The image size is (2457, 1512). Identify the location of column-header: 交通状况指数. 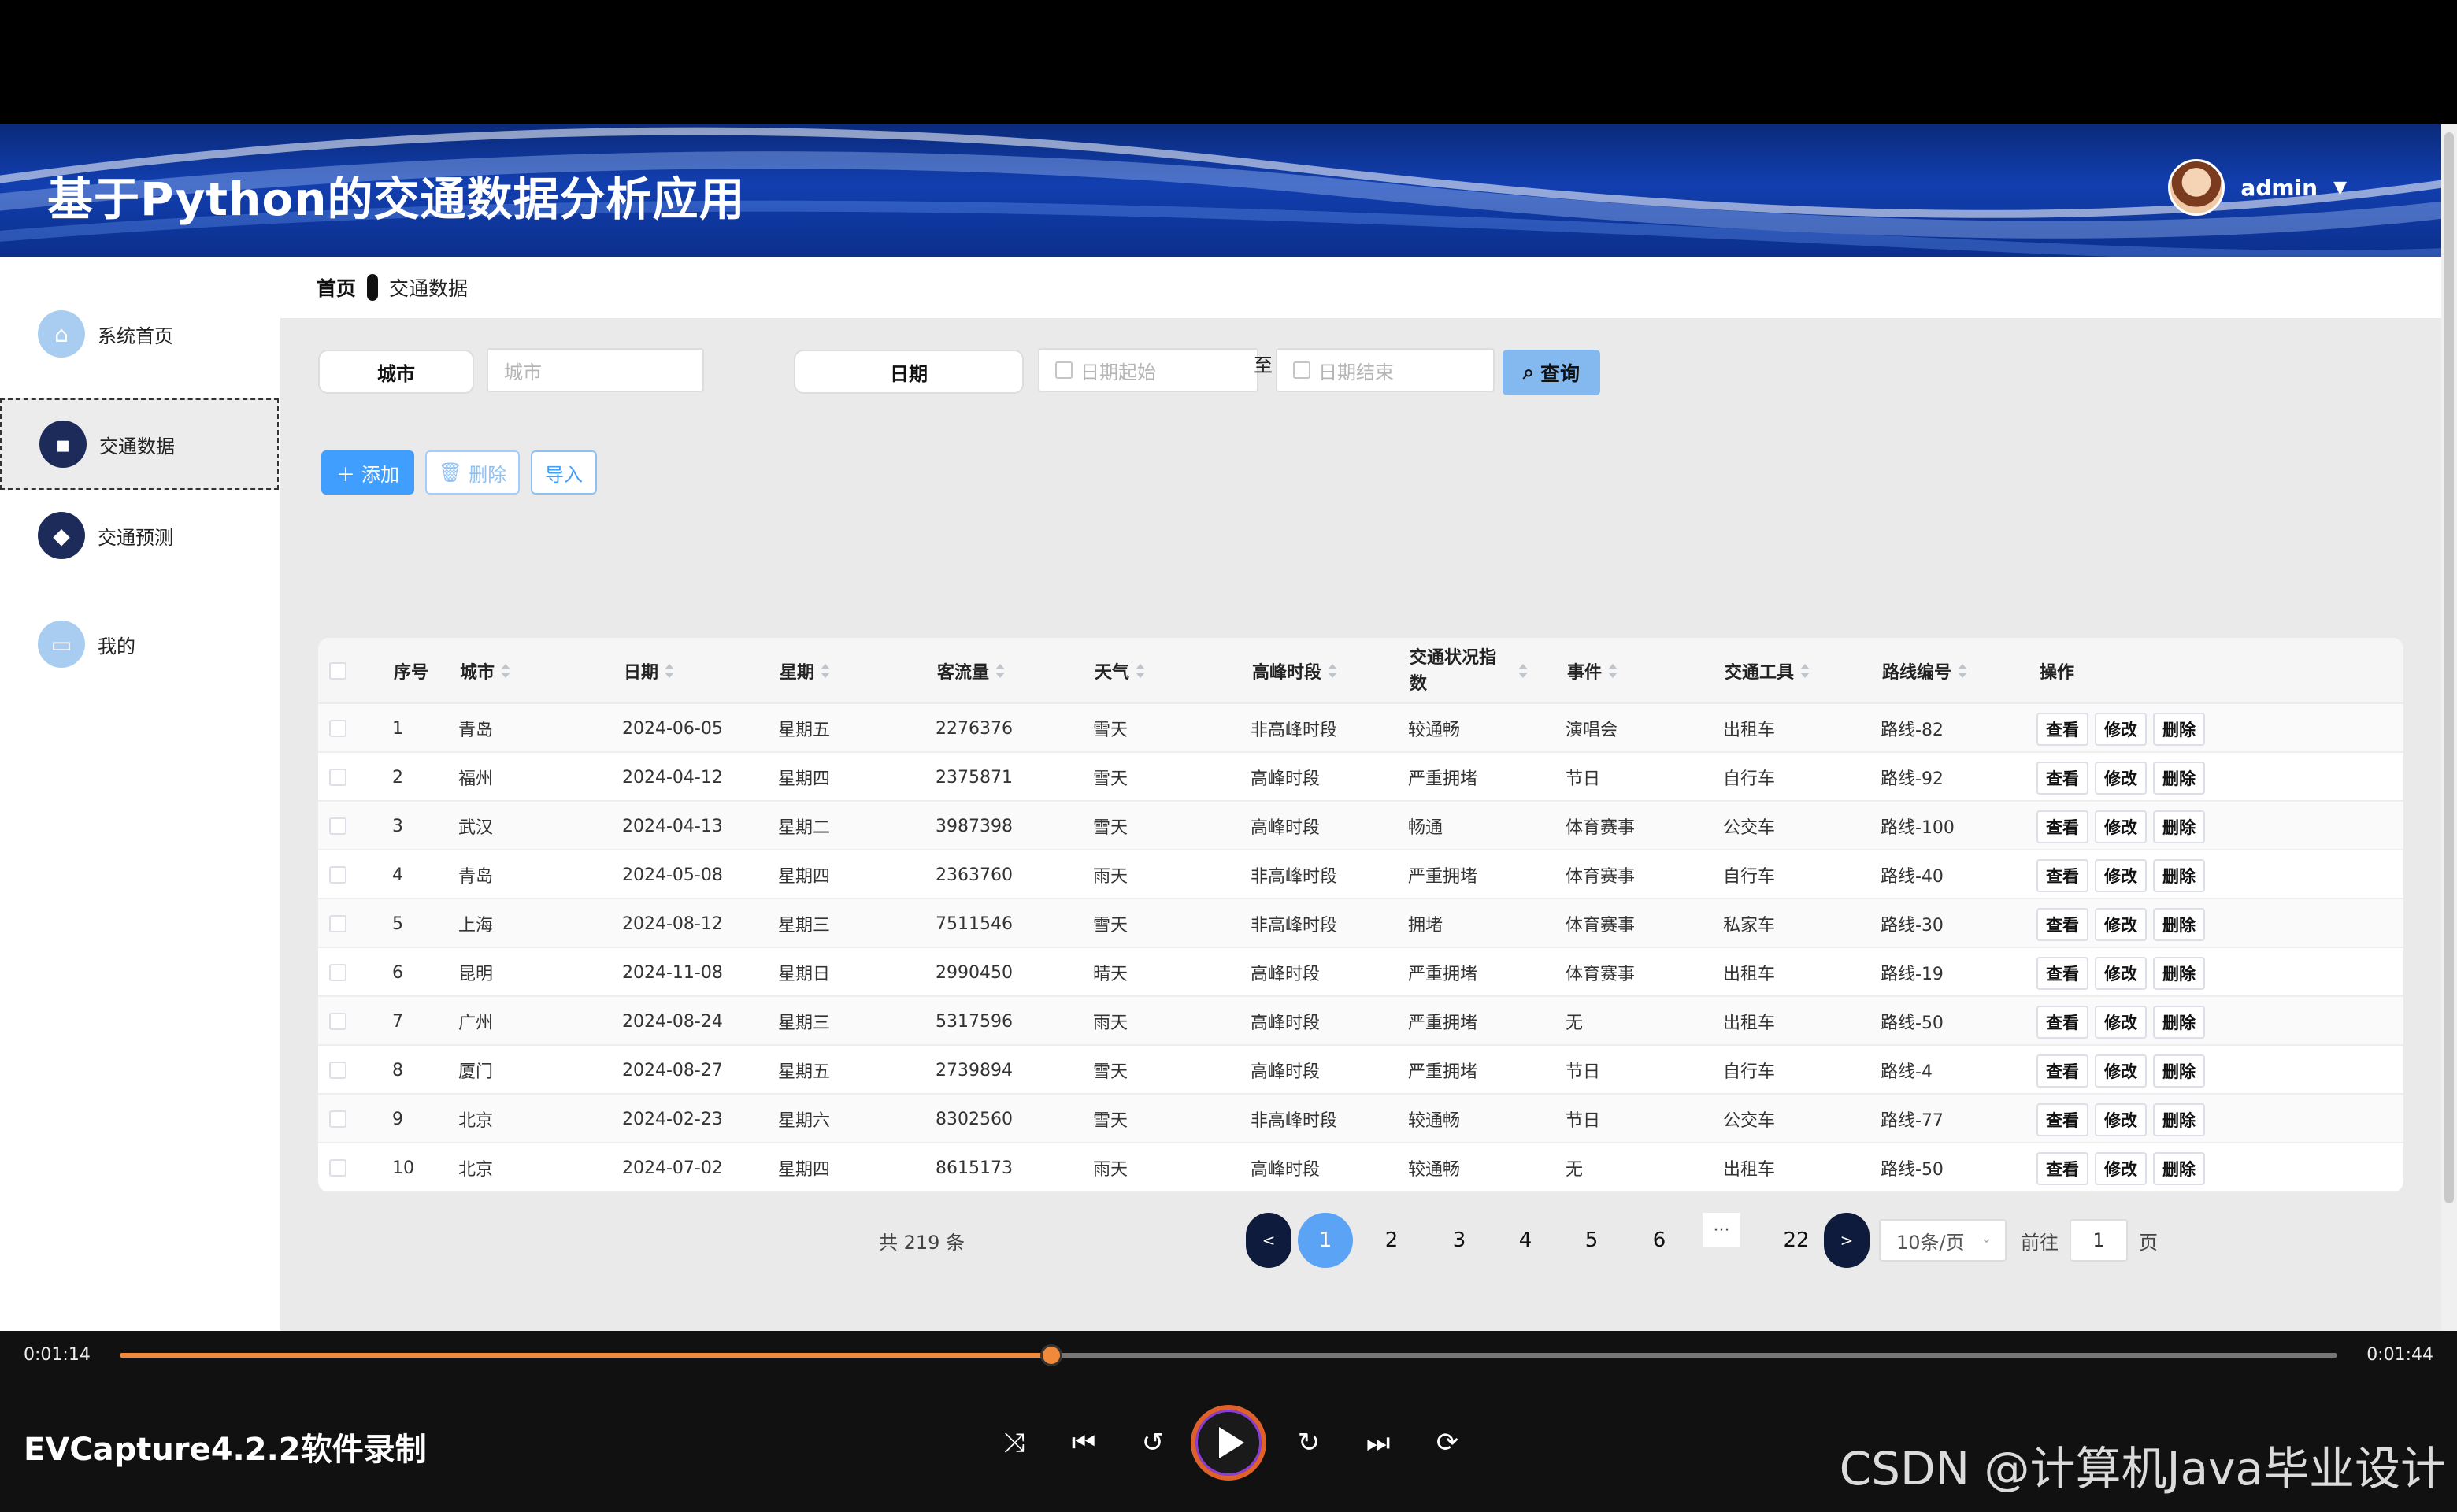
(1469, 671).